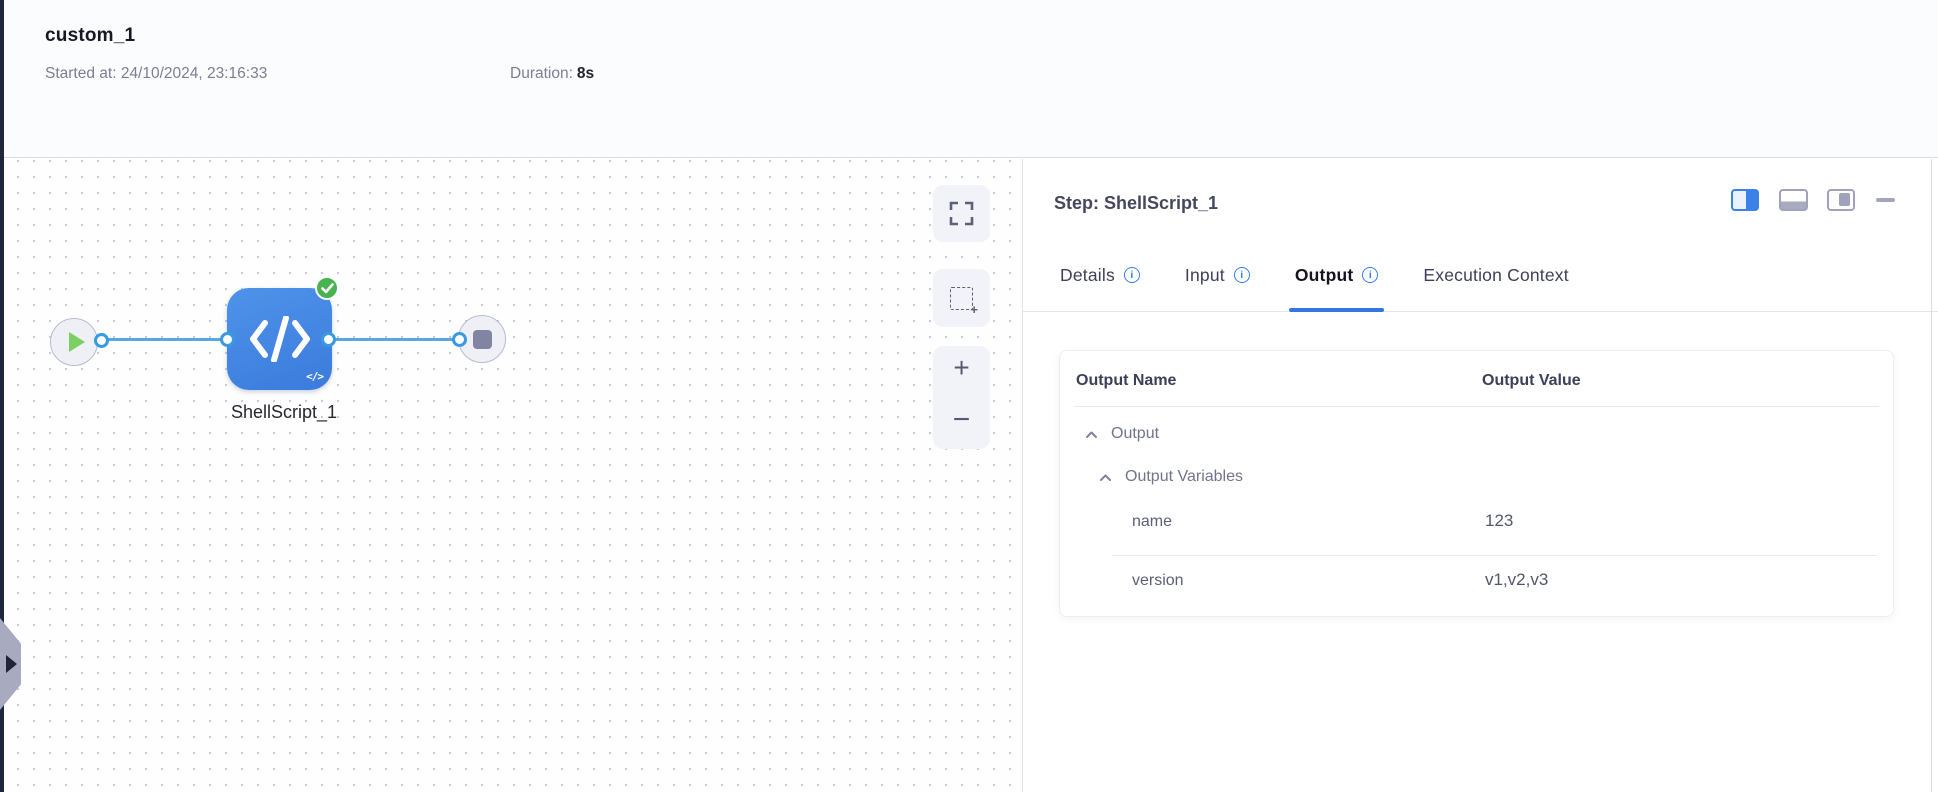 The image size is (1938, 792). What do you see at coordinates (315, 376) in the screenshot?
I see `code-mini-icon: </>` at bounding box center [315, 376].